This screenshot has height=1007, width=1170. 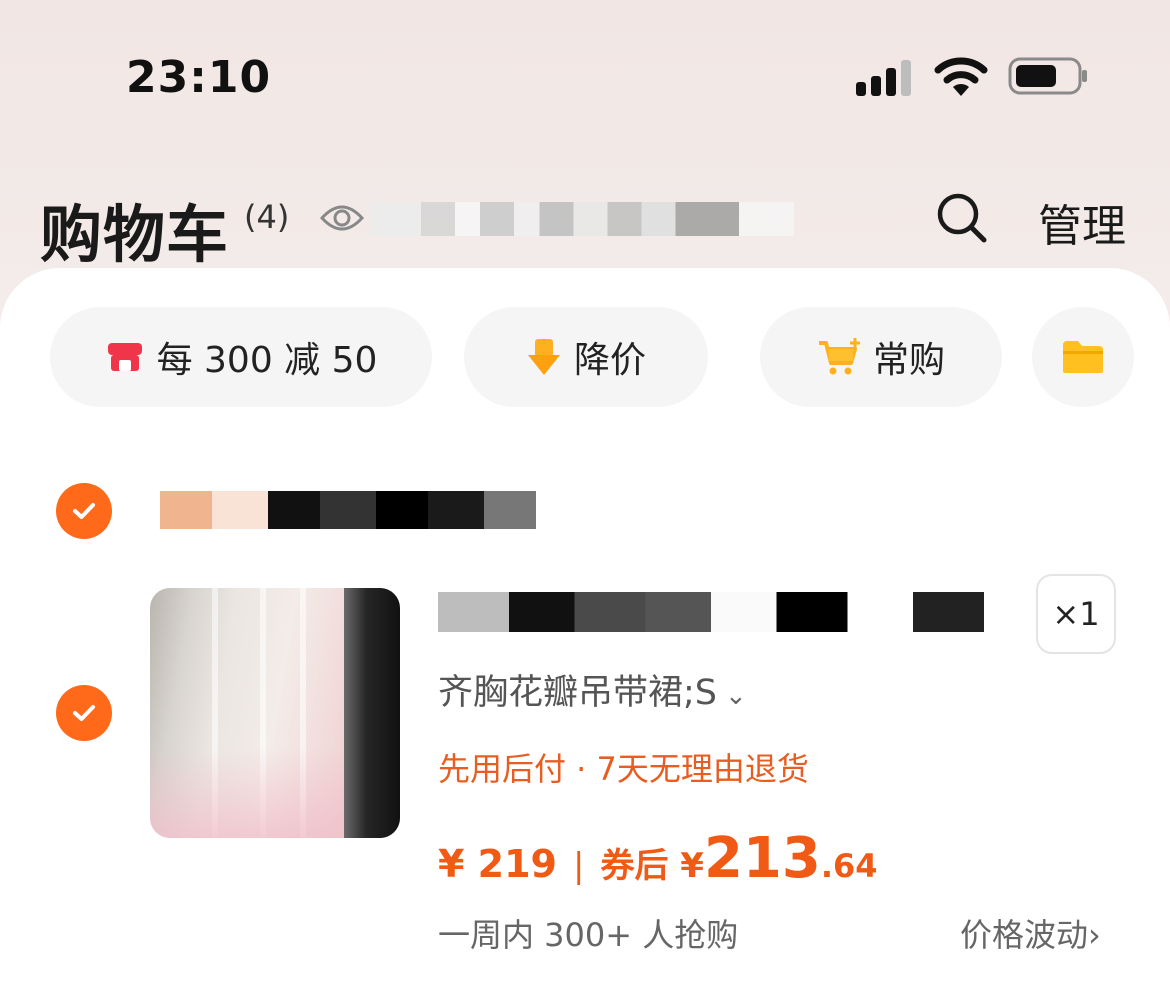 I want to click on eye-icon, so click(x=342, y=218).